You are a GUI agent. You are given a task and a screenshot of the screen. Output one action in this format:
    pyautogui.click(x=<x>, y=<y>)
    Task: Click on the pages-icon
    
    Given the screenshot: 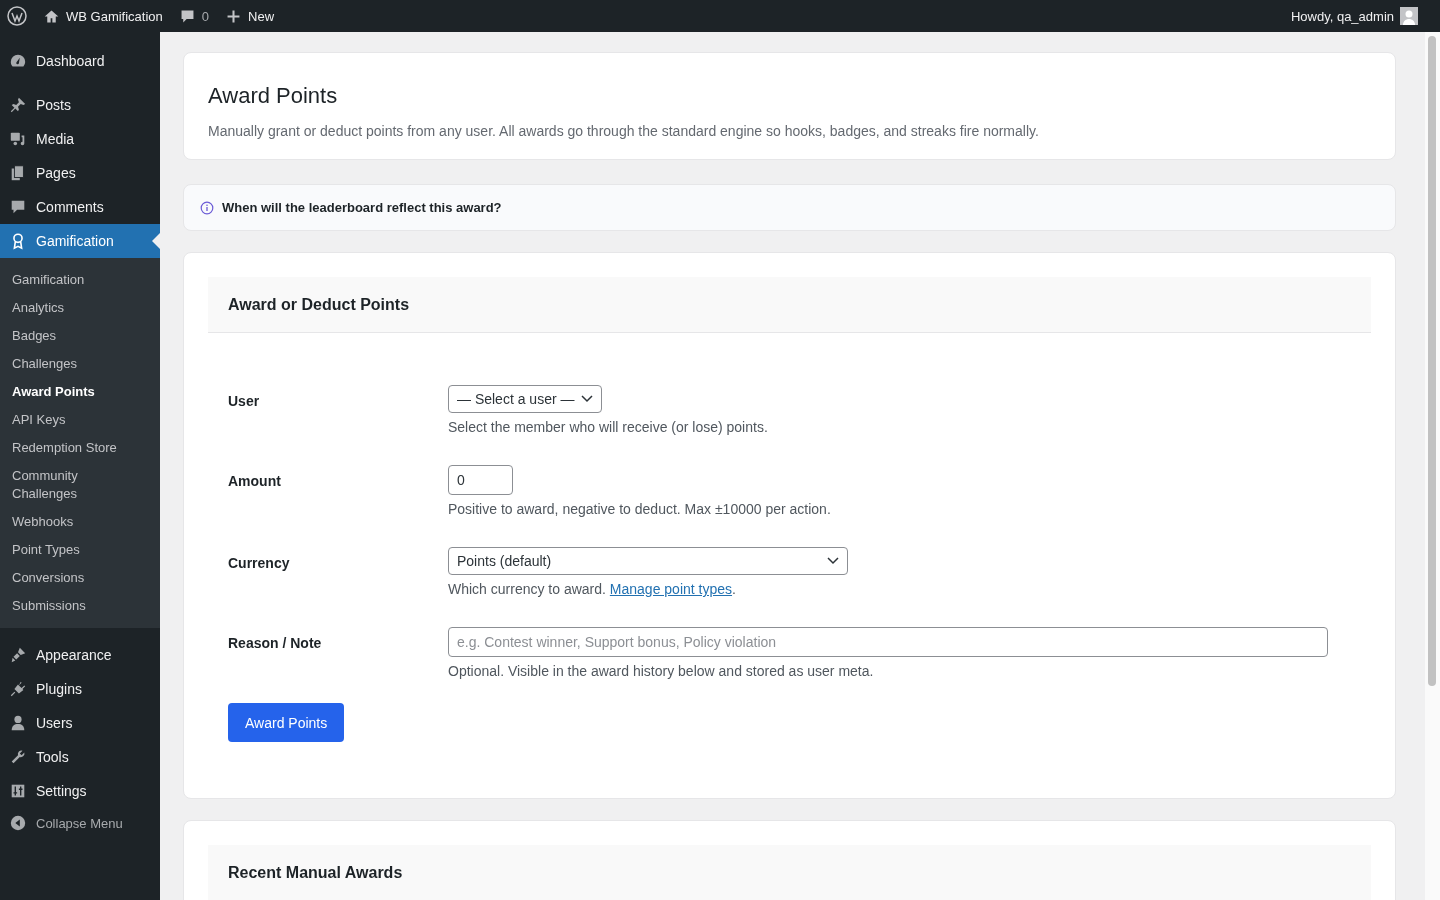 What is the action you would take?
    pyautogui.click(x=18, y=173)
    